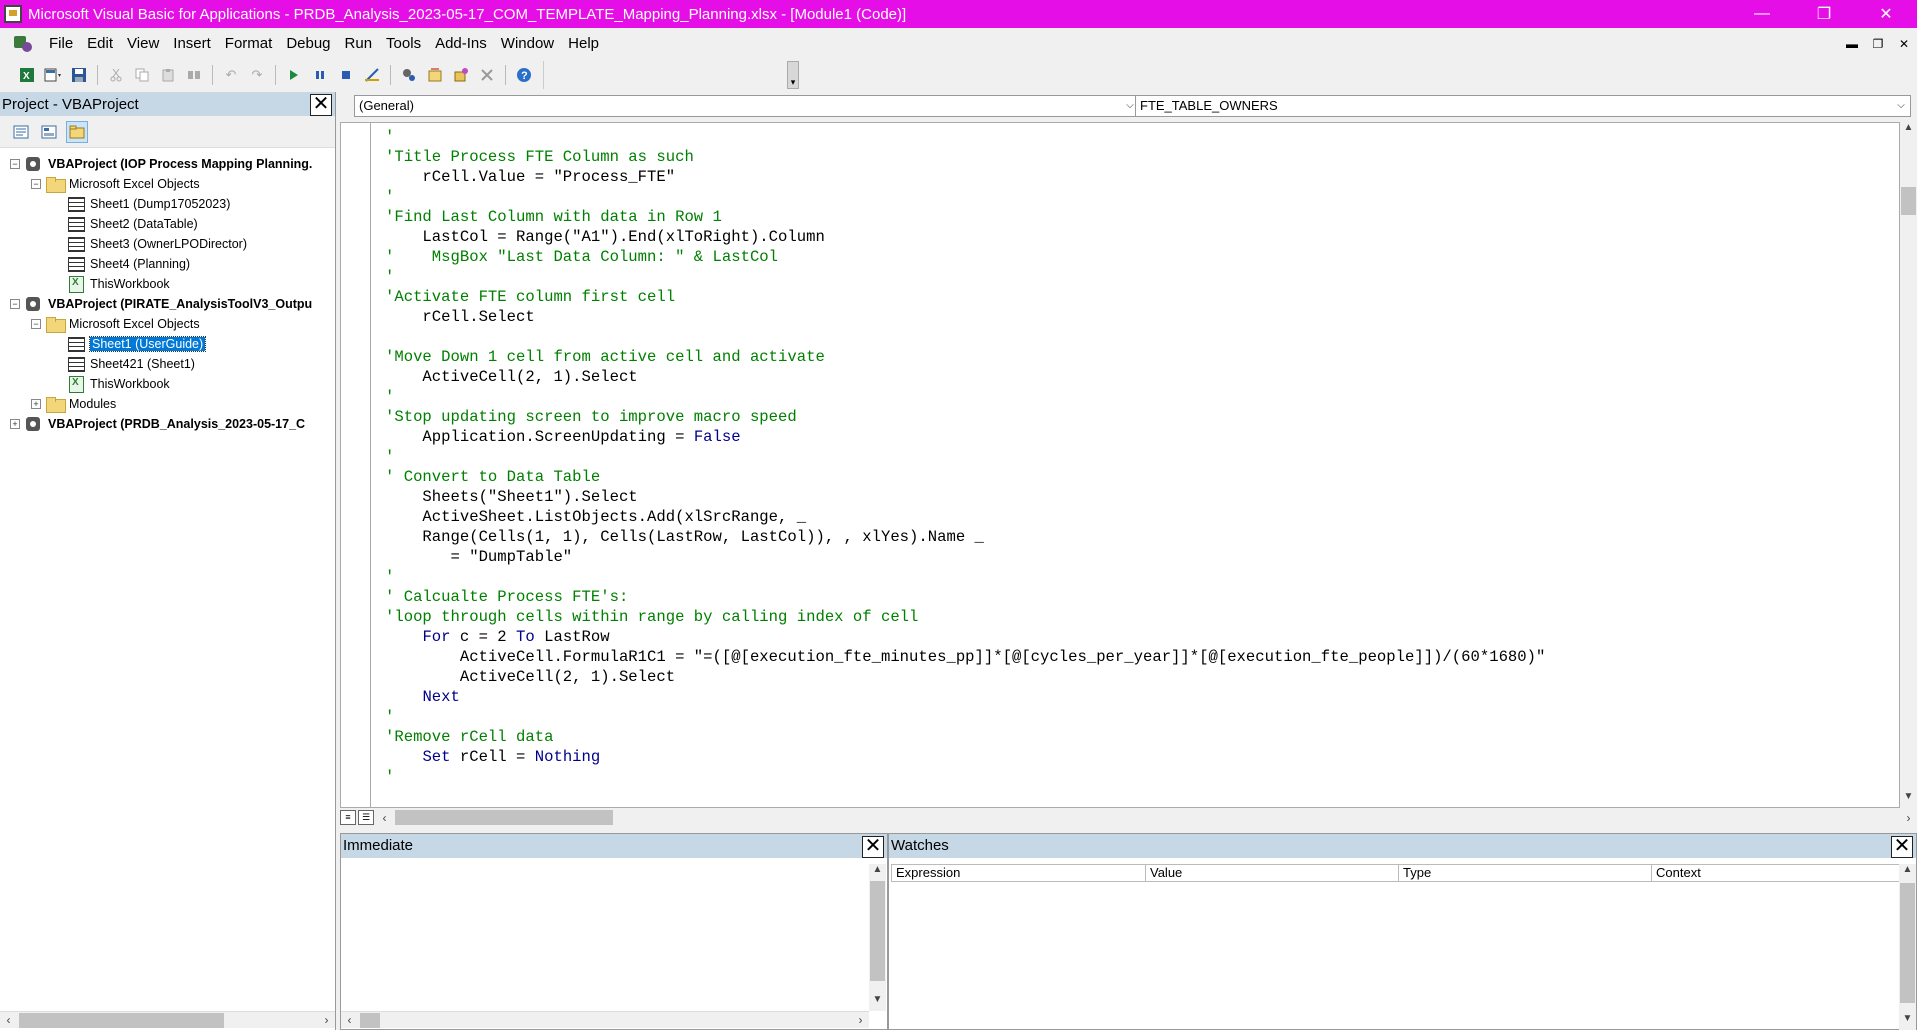 The width and height of the screenshot is (1917, 1030). Describe the element at coordinates (79, 75) in the screenshot. I see `save-icon` at that location.